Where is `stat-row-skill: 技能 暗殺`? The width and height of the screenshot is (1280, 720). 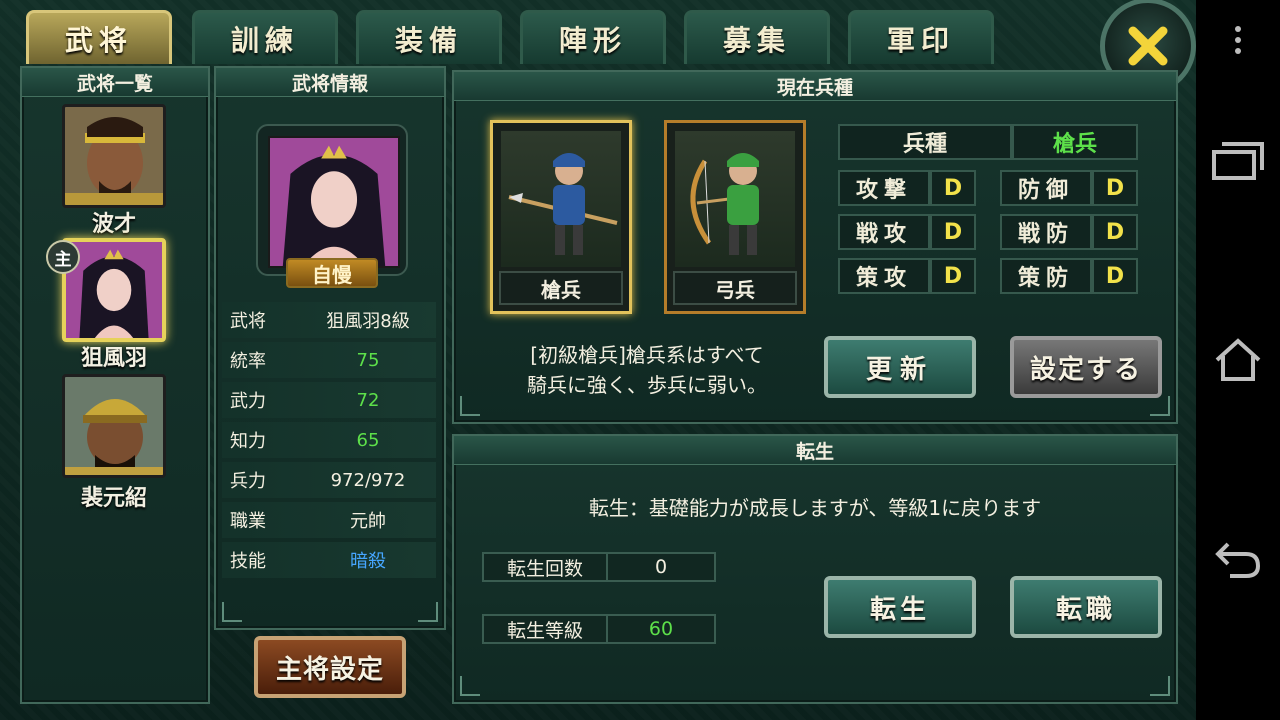
stat-row-skill: 技能 暗殺 is located at coordinates (329, 560).